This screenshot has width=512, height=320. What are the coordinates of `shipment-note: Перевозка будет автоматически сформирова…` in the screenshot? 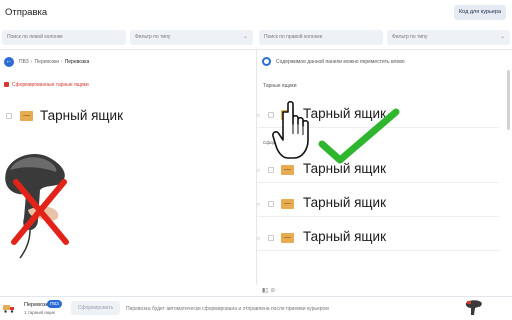 It's located at (227, 309).